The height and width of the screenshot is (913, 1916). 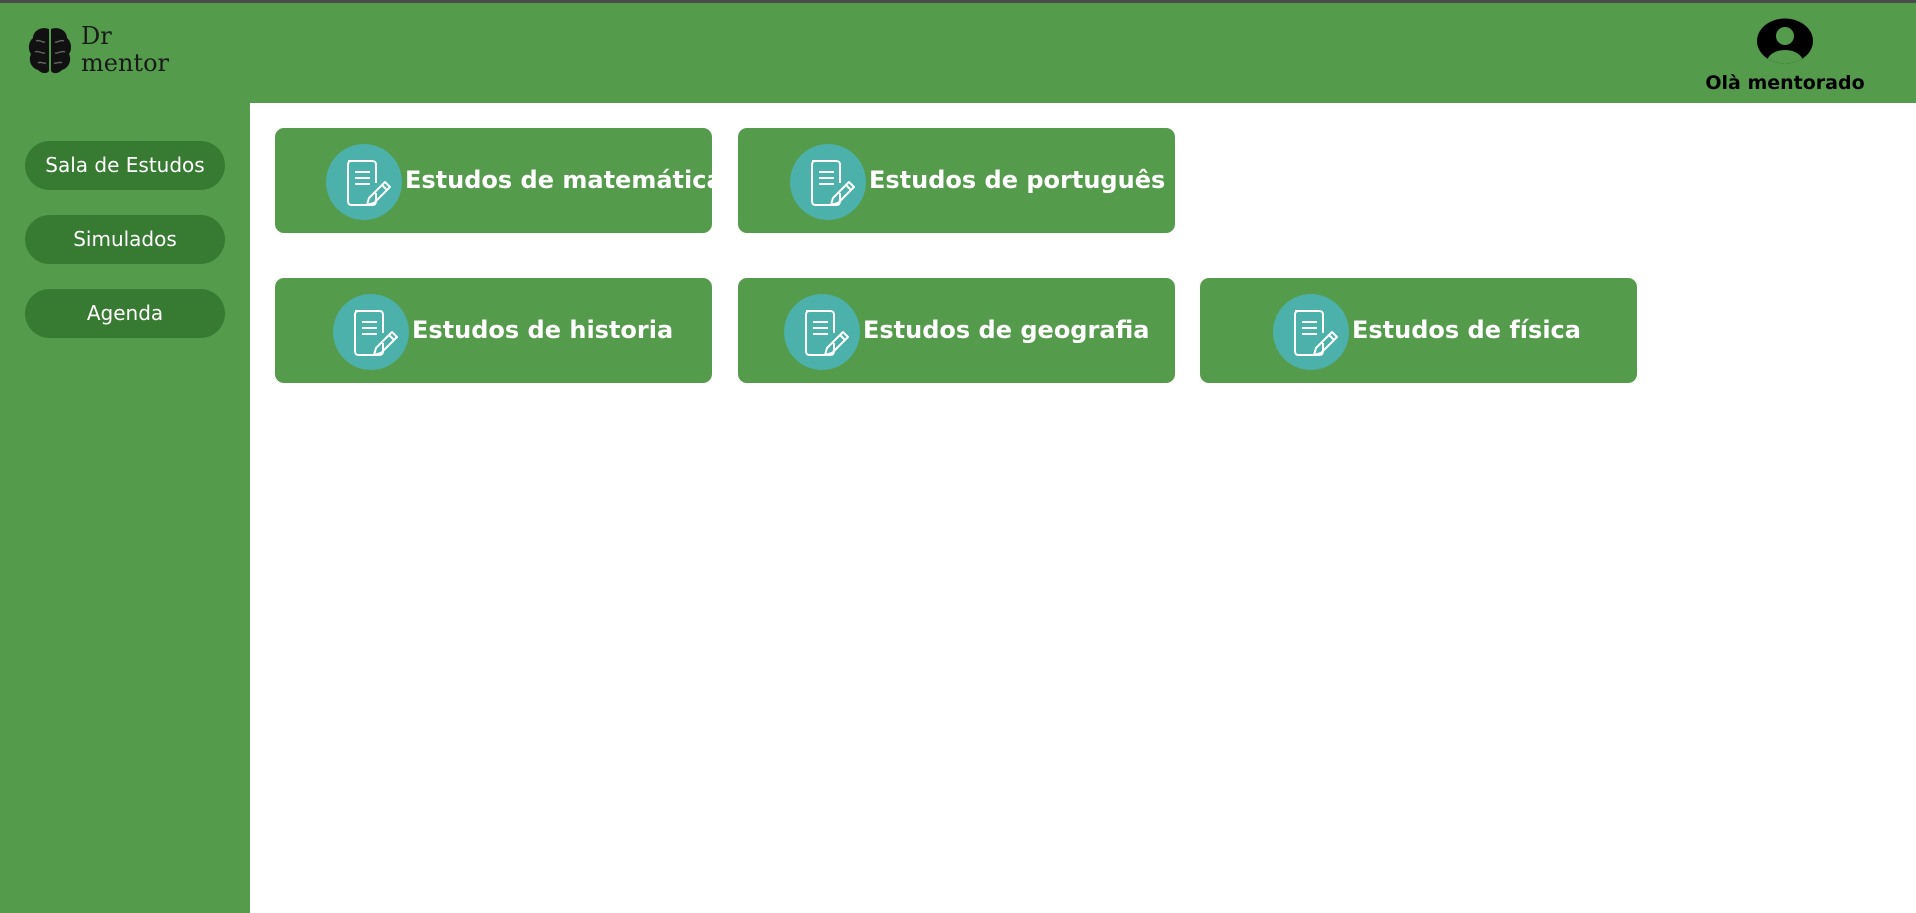 What do you see at coordinates (958, 53) in the screenshot?
I see `top-header: Dr mentor Olà mentorado` at bounding box center [958, 53].